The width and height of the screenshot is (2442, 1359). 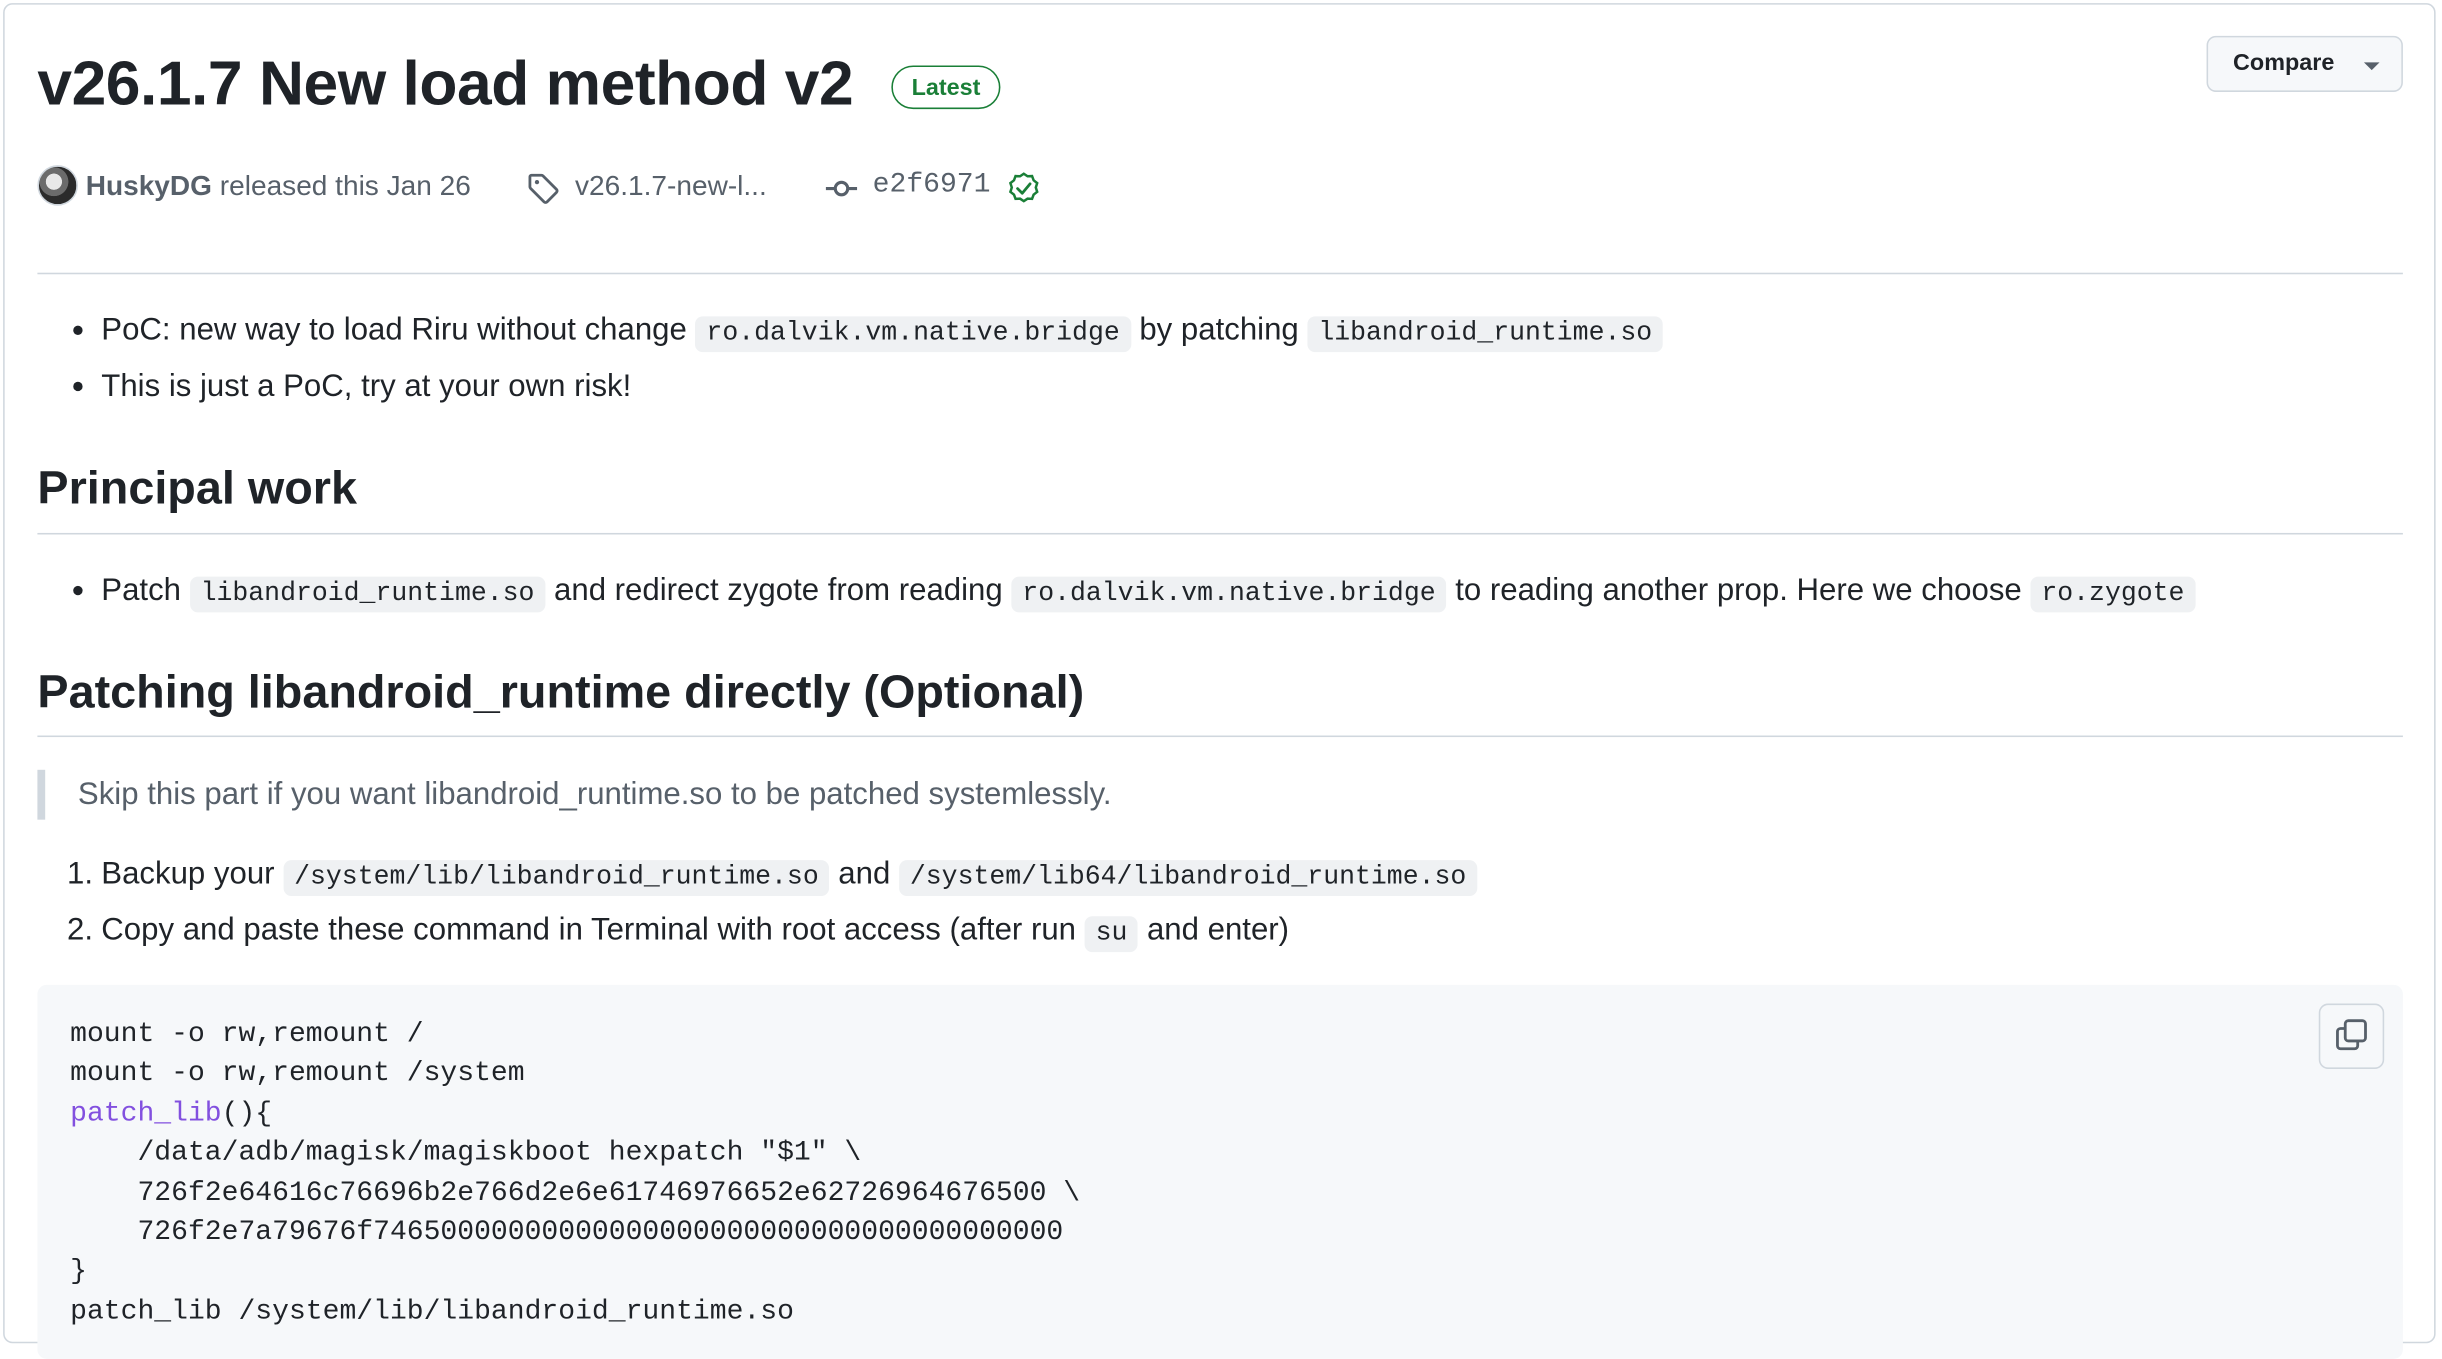 I want to click on release-title: v26.1.7 New load method v2, so click(x=445, y=84).